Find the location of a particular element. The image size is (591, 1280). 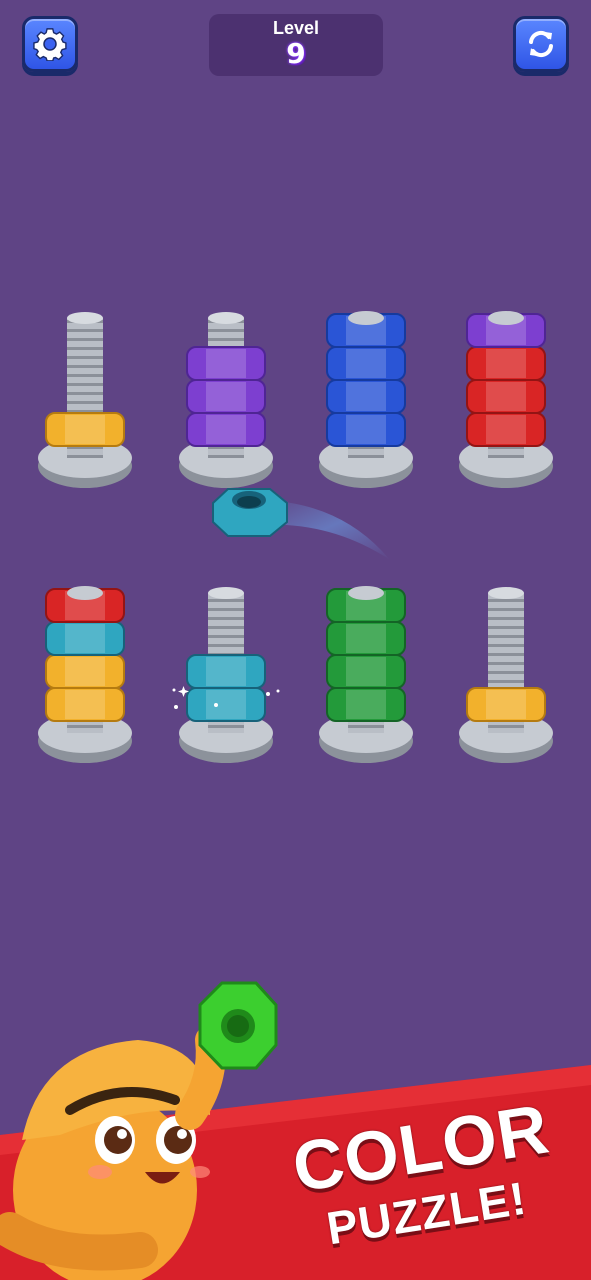

moving-nut is located at coordinates (250, 512).